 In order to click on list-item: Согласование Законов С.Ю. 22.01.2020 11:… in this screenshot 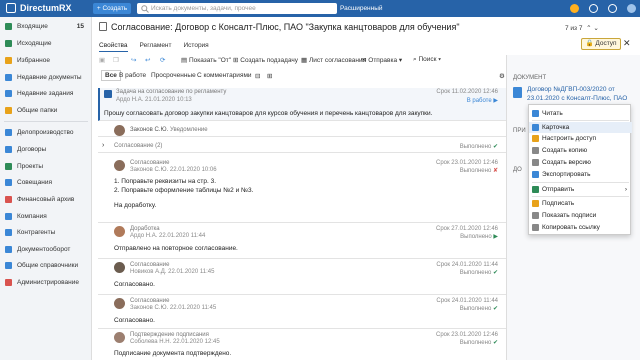, I will do `click(303, 312)`.